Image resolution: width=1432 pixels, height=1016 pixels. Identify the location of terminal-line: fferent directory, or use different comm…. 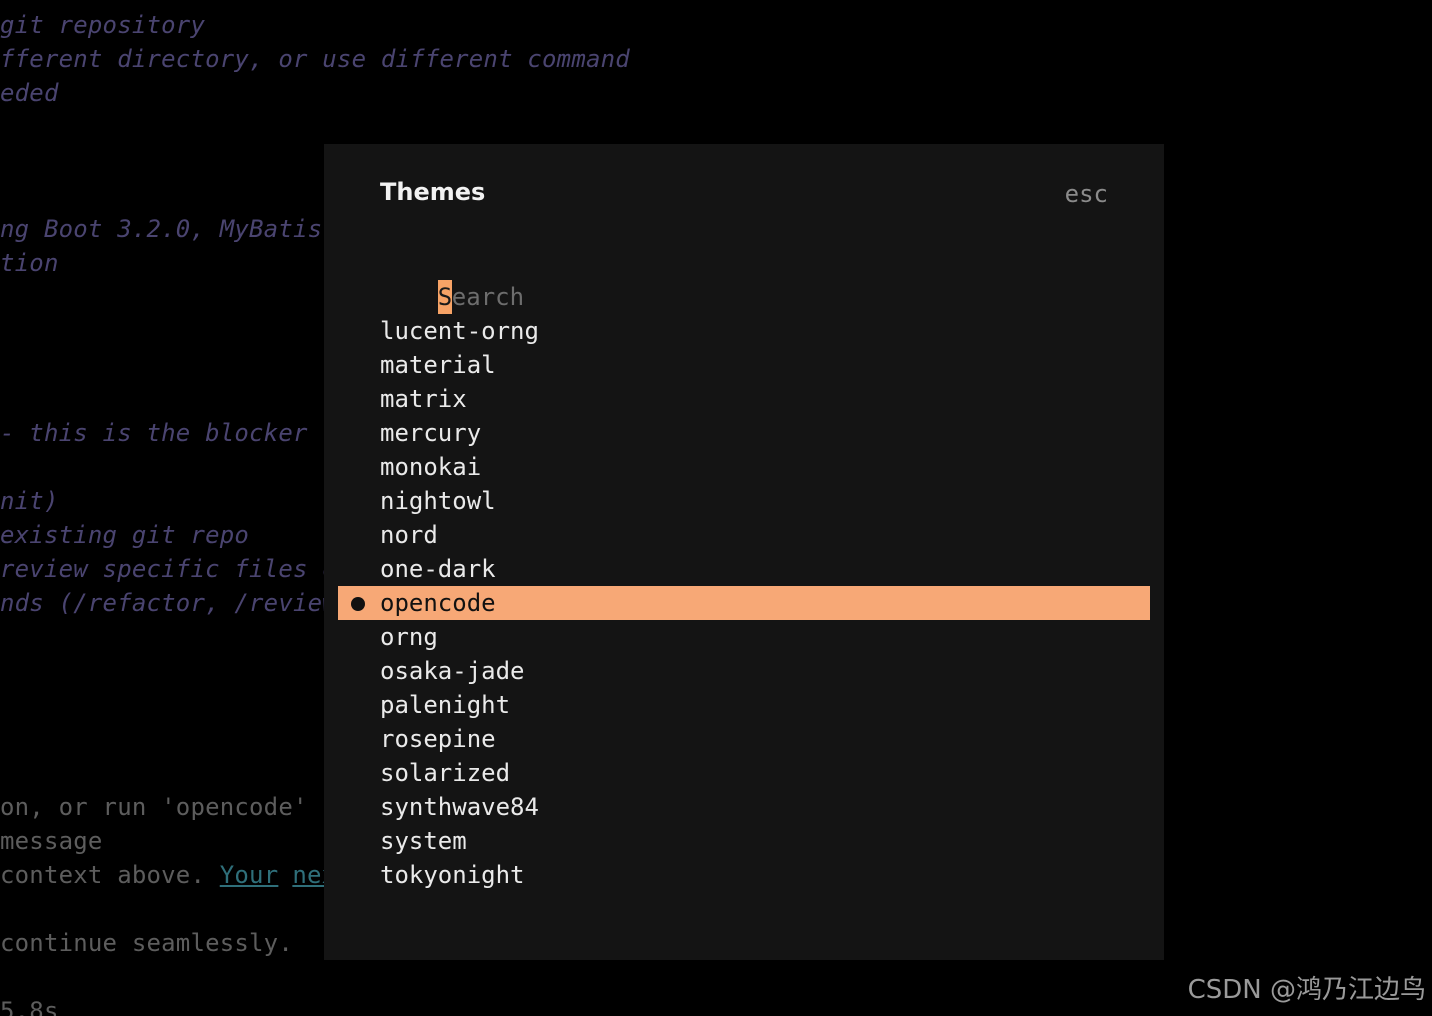
(315, 59).